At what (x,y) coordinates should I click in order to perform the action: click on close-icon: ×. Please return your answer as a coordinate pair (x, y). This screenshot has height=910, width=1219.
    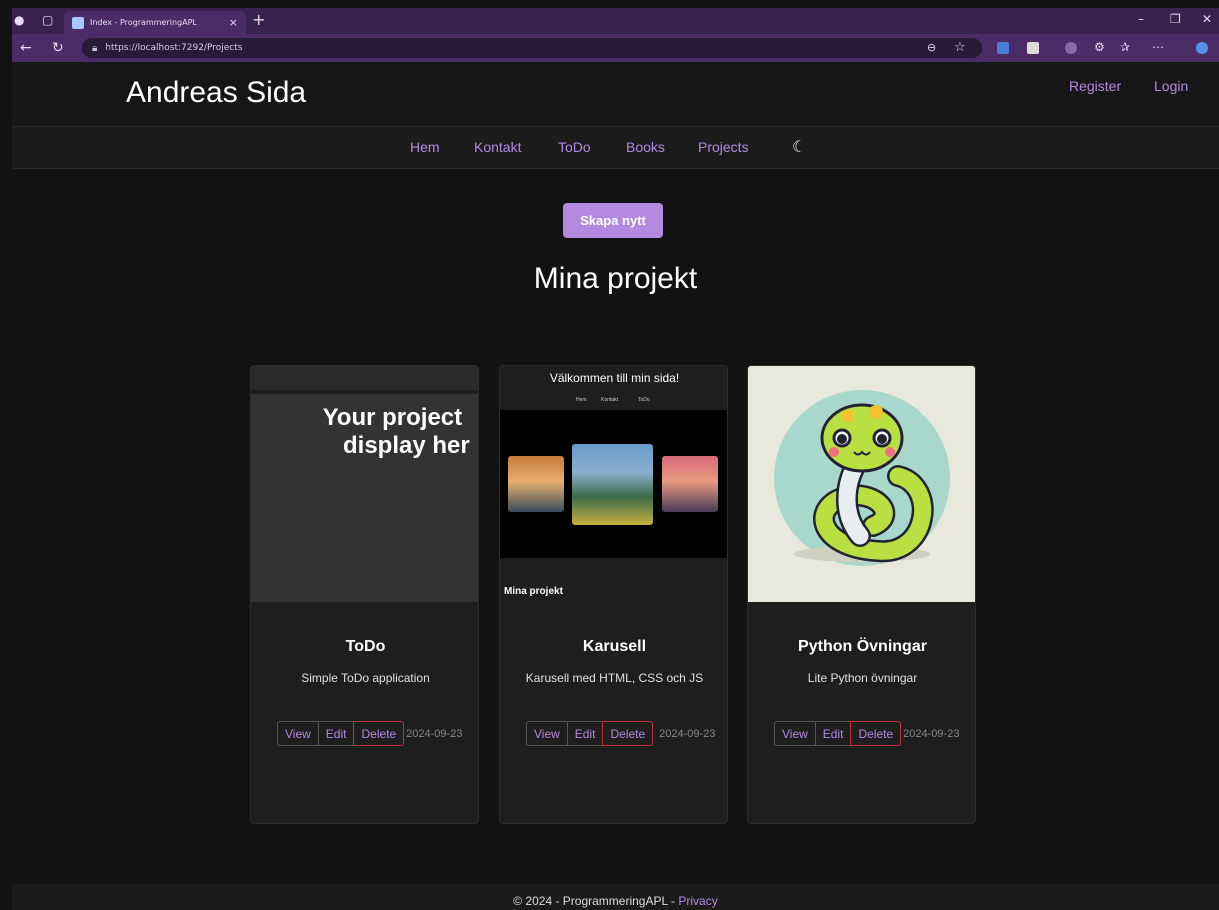
    Looking at the image, I should click on (233, 22).